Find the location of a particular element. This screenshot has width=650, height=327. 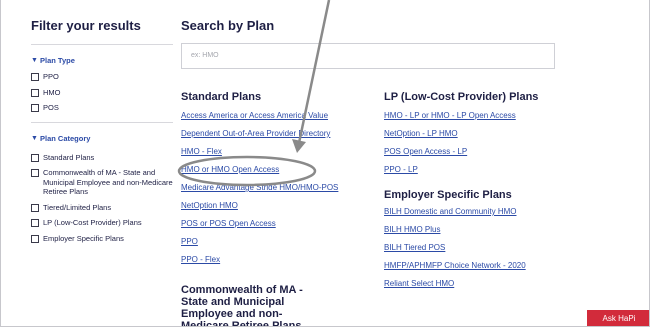

plan-link: PPO - Flex is located at coordinates (281, 264).